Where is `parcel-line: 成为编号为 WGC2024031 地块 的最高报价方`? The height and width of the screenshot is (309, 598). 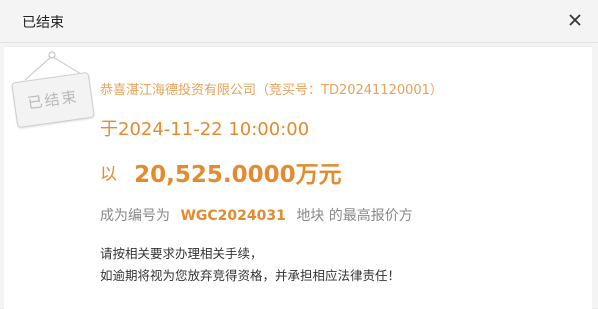 parcel-line: 成为编号为 WGC2024031 地块 的最高报价方 is located at coordinates (256, 215).